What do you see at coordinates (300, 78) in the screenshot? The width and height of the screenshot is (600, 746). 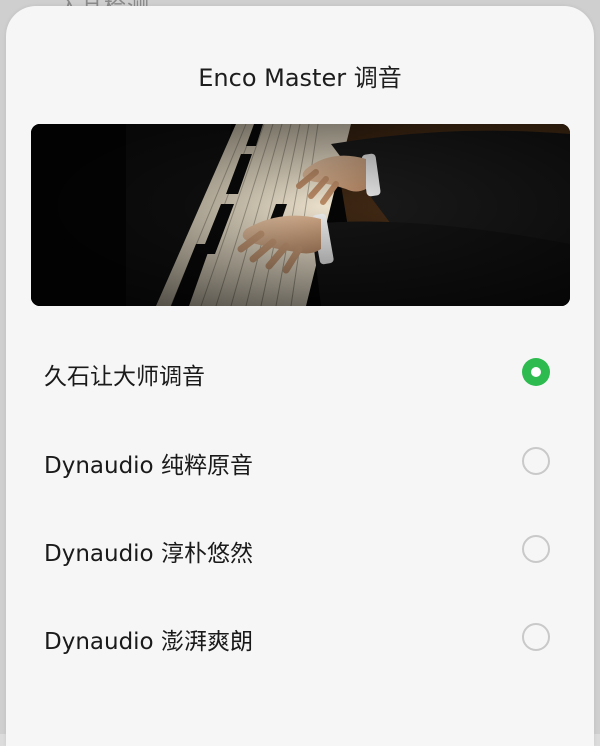 I see `dialog-title: Enco Master 调音` at bounding box center [300, 78].